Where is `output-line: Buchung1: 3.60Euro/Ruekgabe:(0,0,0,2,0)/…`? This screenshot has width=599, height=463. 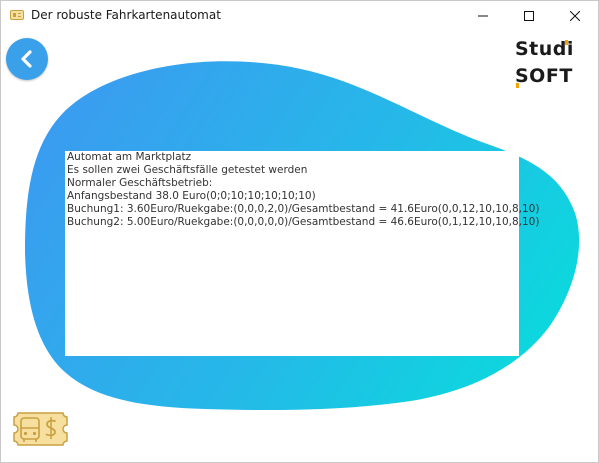
output-line: Buchung1: 3.60Euro/Ruekgabe:(0,0,0,2,0)/… is located at coordinates (303, 209).